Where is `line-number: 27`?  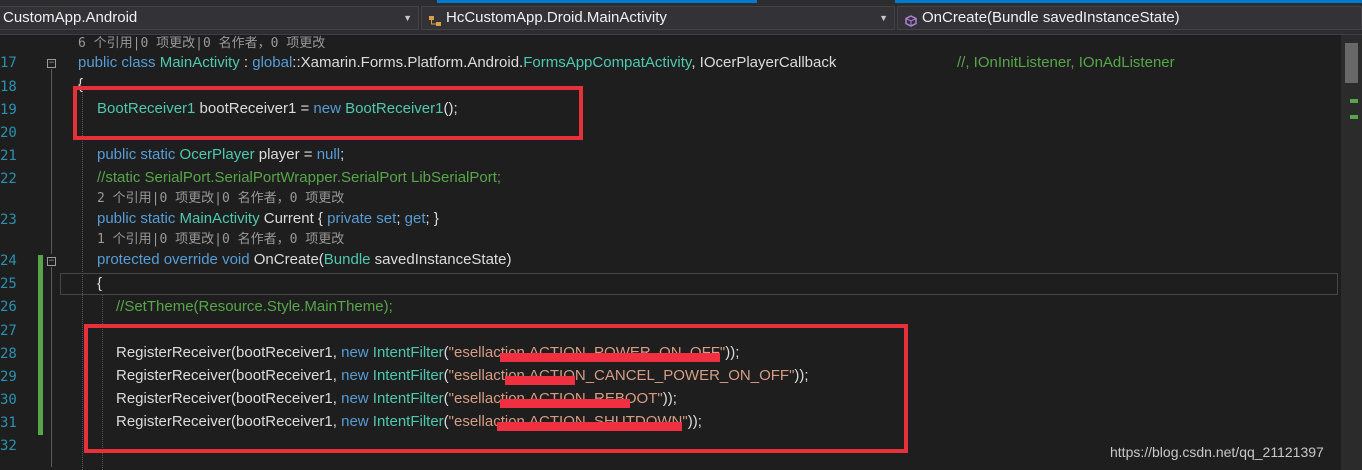
line-number: 27 is located at coordinates (8, 331).